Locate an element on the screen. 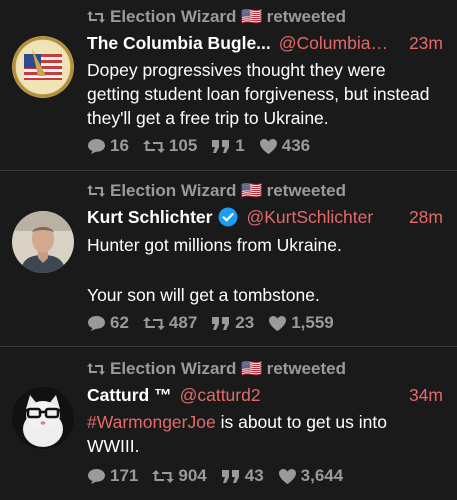 The height and width of the screenshot is (500, 457). catturd-avatar is located at coordinates (43, 418).